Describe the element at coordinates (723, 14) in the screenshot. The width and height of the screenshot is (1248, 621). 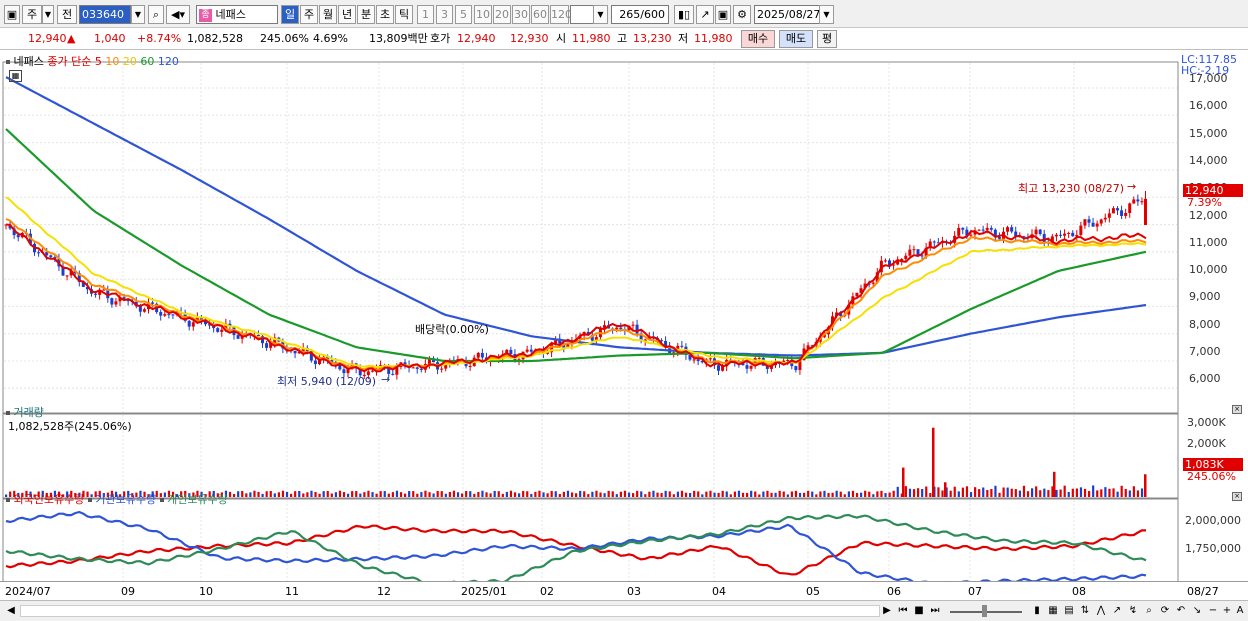
I see `save-icon: ▣` at that location.